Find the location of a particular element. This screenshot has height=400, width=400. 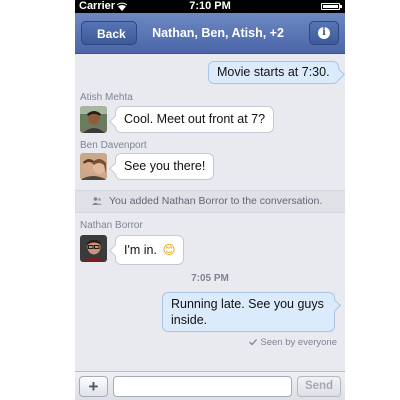

battery-icon is located at coordinates (331, 6).